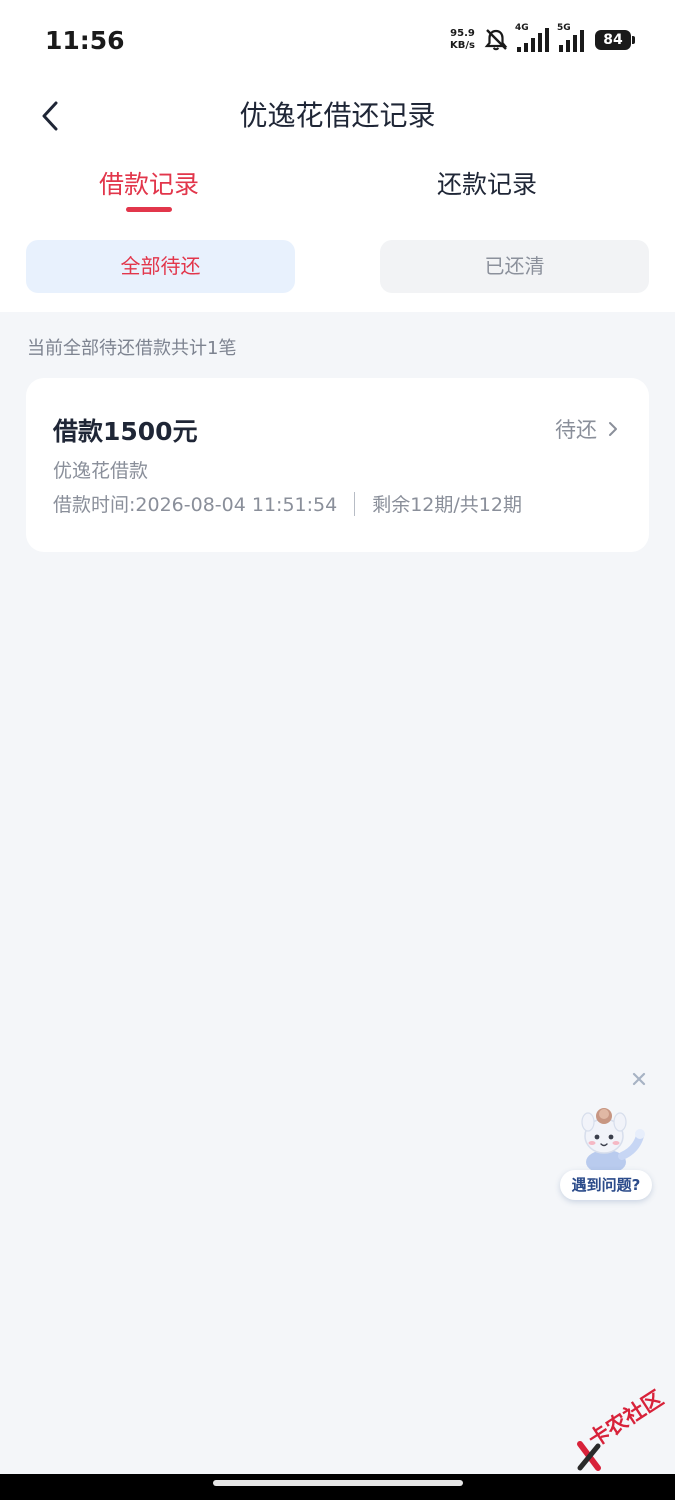 The width and height of the screenshot is (675, 1500). I want to click on mascot-icon, so click(613, 1141).